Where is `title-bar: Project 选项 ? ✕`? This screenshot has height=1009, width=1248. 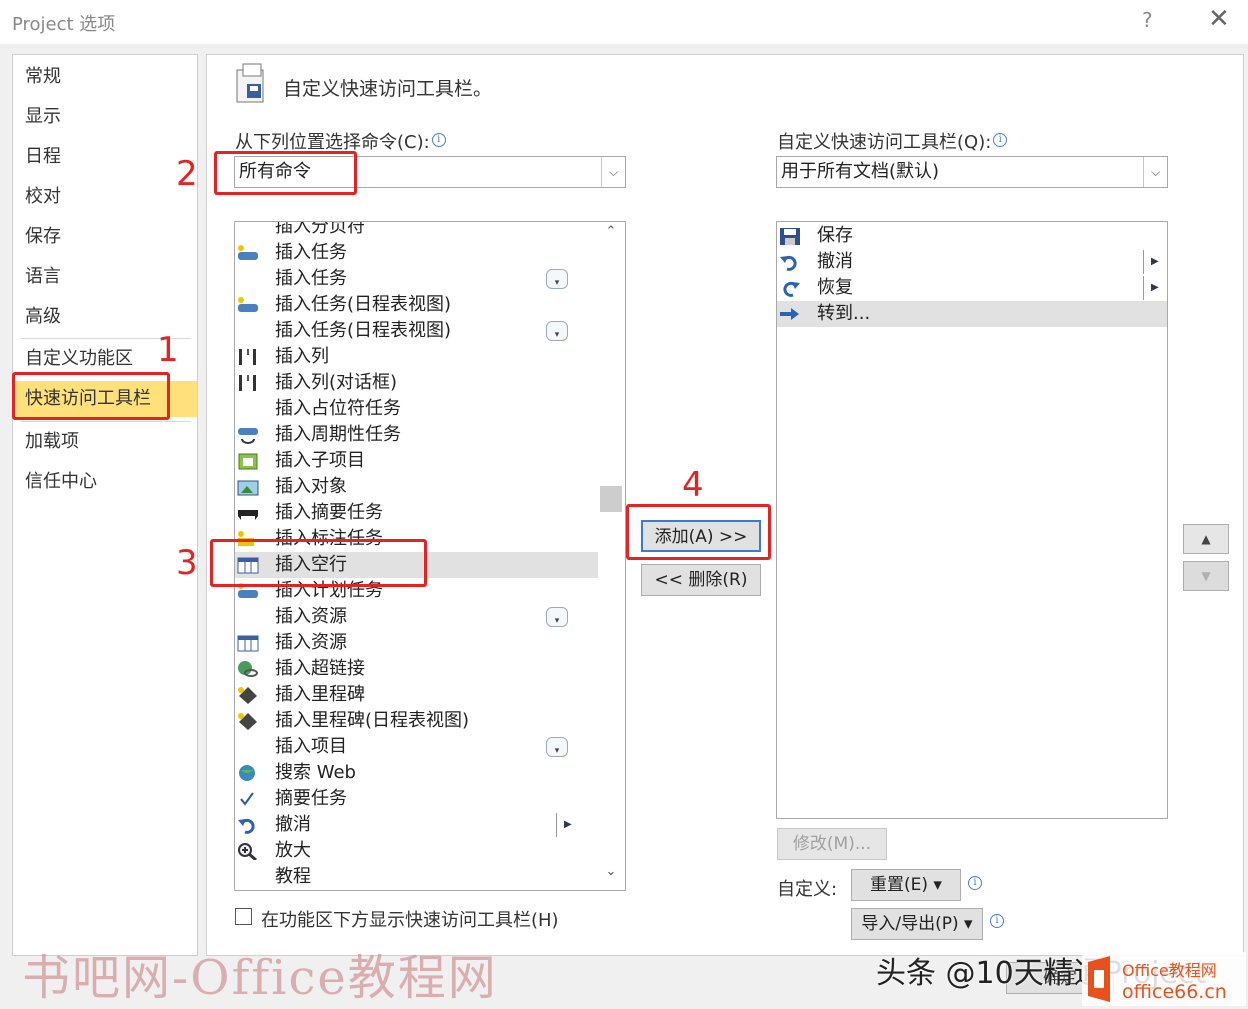
title-bar: Project 选项 ? ✕ is located at coordinates (624, 22).